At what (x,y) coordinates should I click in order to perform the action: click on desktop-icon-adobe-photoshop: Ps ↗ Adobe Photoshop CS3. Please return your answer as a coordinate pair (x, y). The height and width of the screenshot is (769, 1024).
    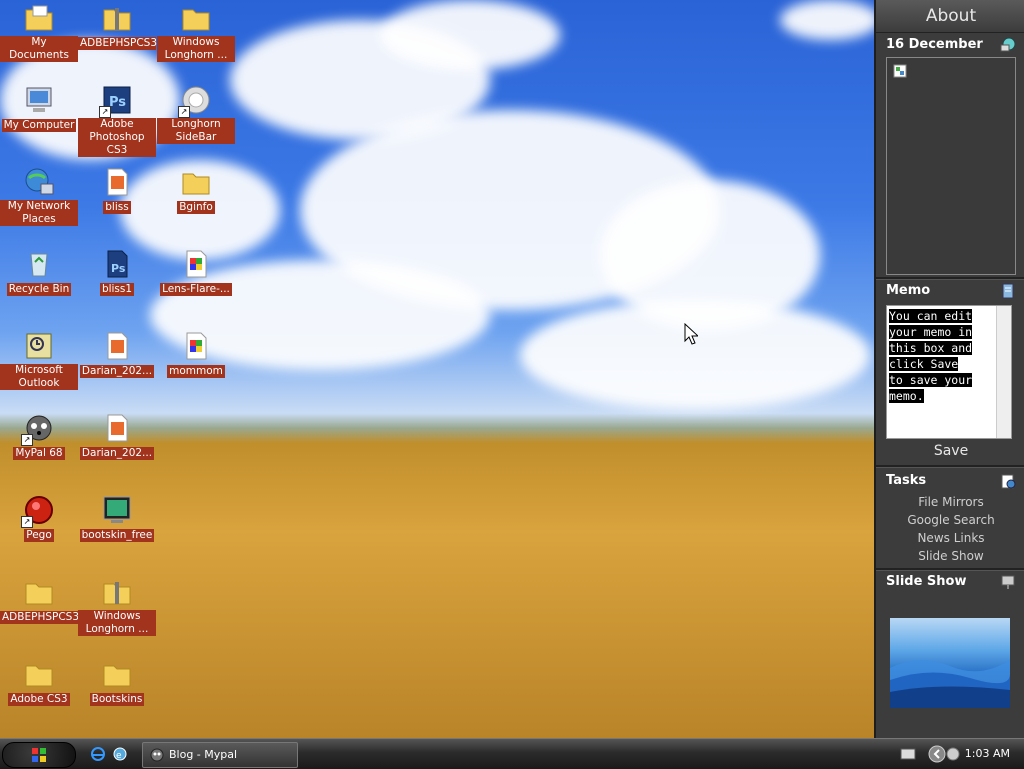
    Looking at the image, I should click on (117, 120).